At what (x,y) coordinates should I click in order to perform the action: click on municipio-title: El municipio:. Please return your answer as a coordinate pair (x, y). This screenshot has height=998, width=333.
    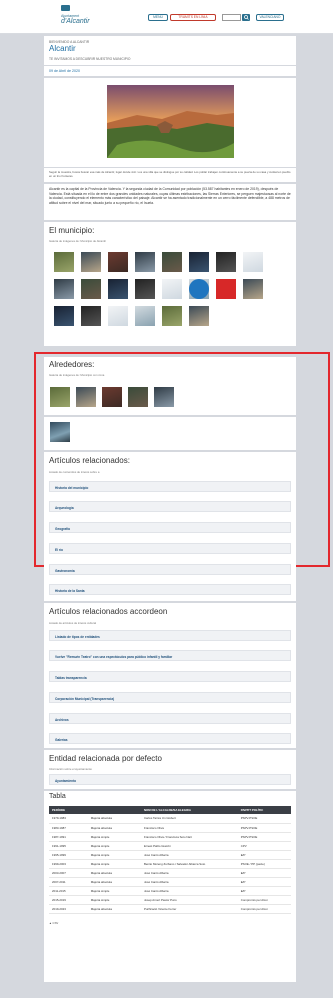
    Looking at the image, I should click on (72, 230).